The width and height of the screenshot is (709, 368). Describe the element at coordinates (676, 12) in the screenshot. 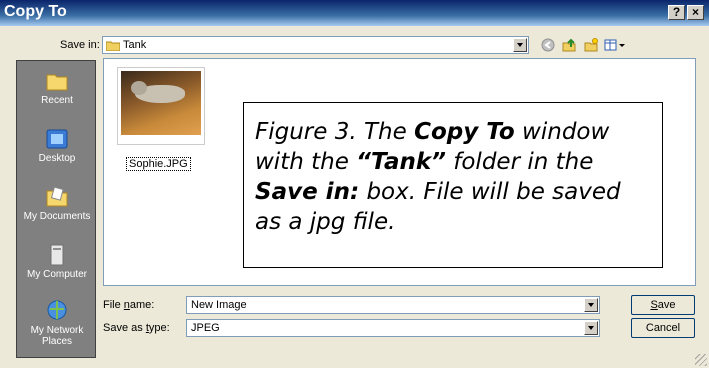

I see `help-button: ?` at that location.